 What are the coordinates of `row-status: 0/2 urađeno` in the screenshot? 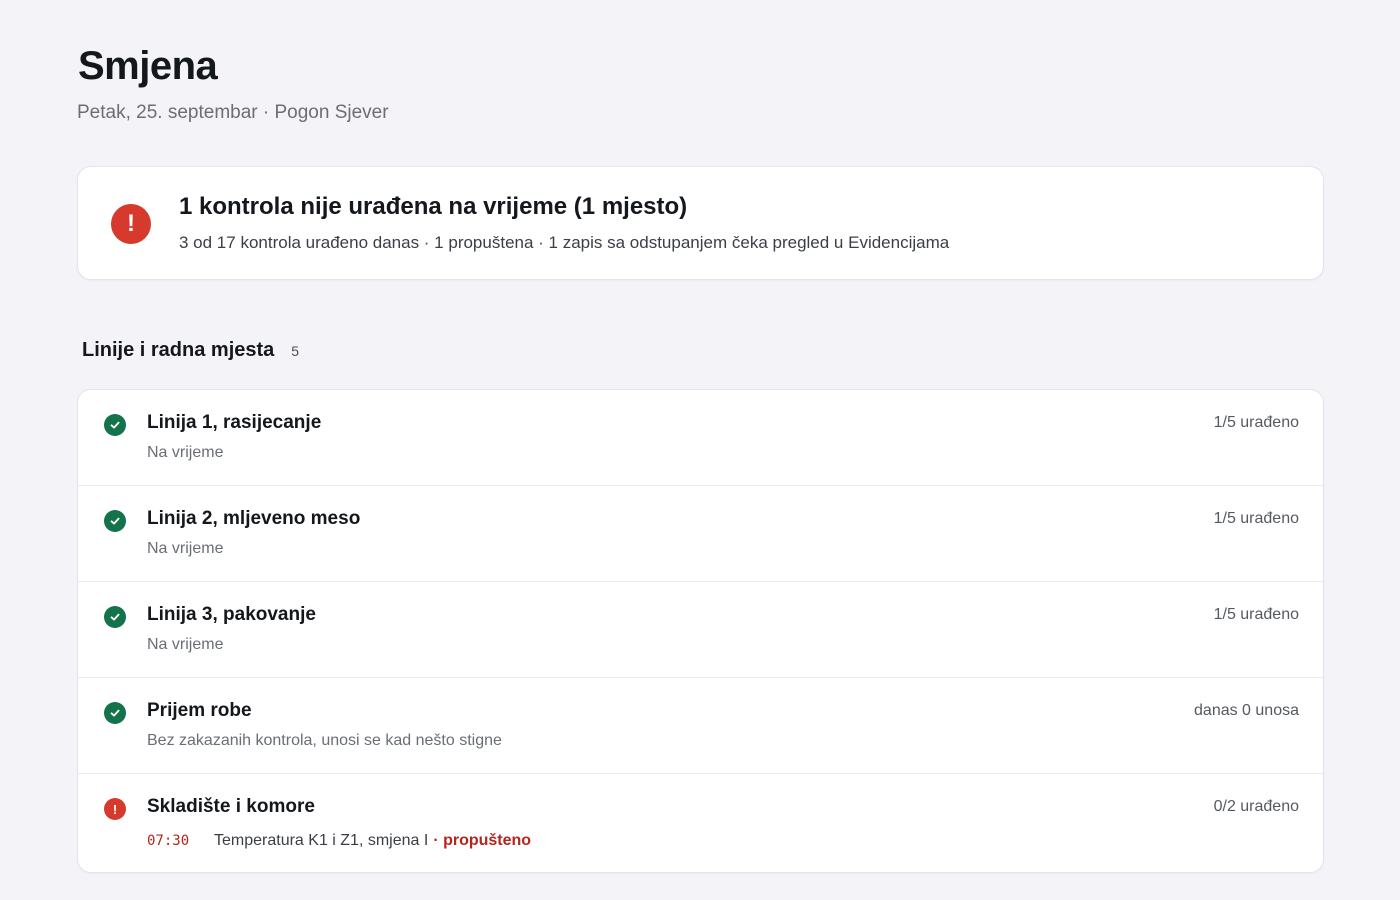 It's located at (1256, 806).